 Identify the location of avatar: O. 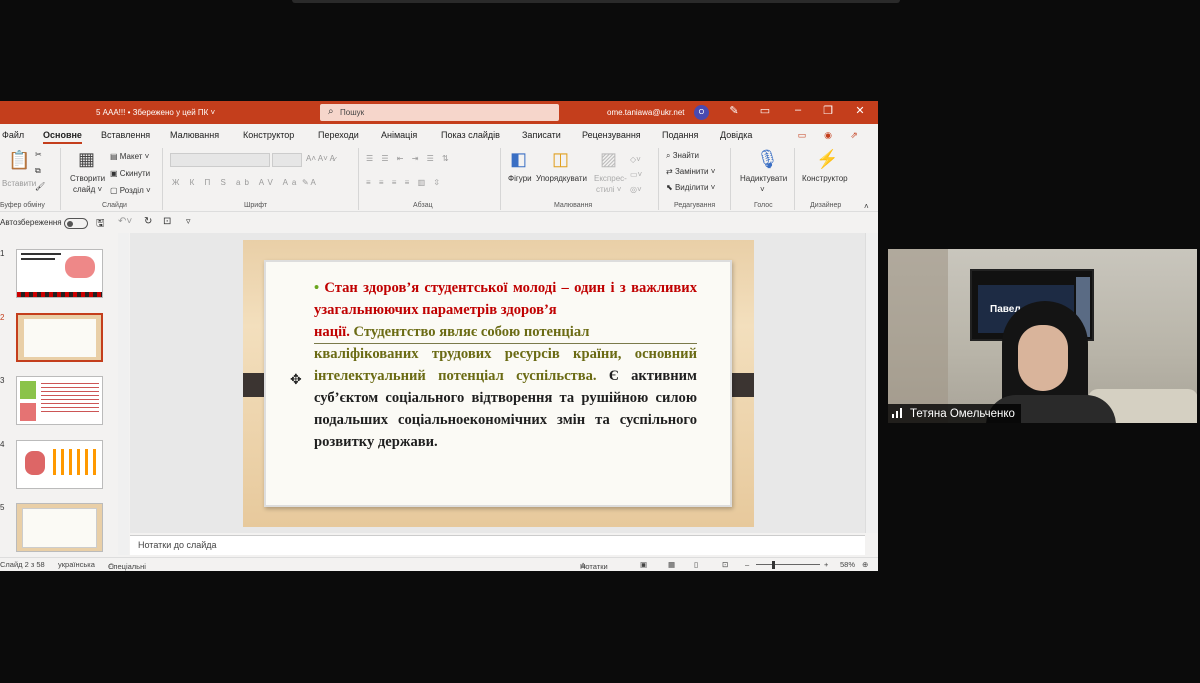
(701, 112).